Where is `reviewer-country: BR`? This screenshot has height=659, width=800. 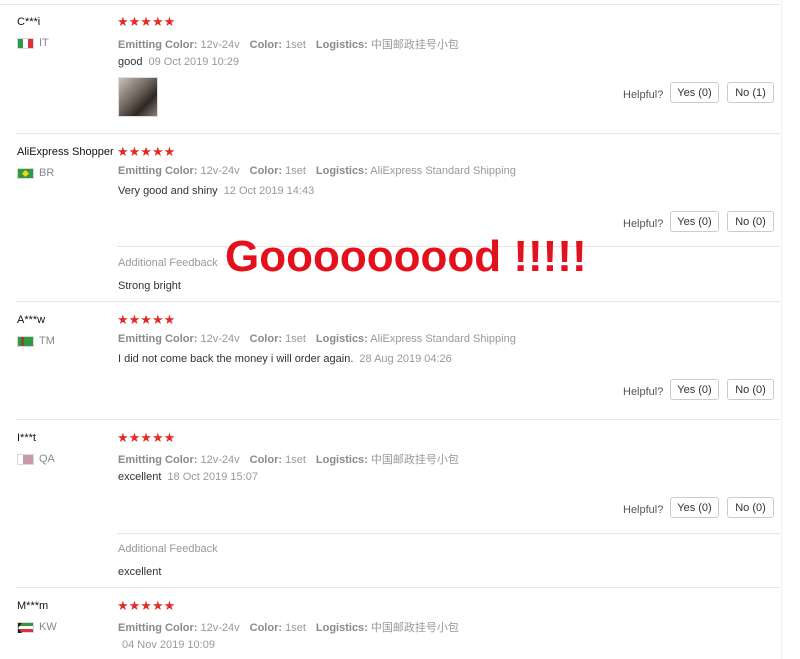
reviewer-country: BR is located at coordinates (35, 173).